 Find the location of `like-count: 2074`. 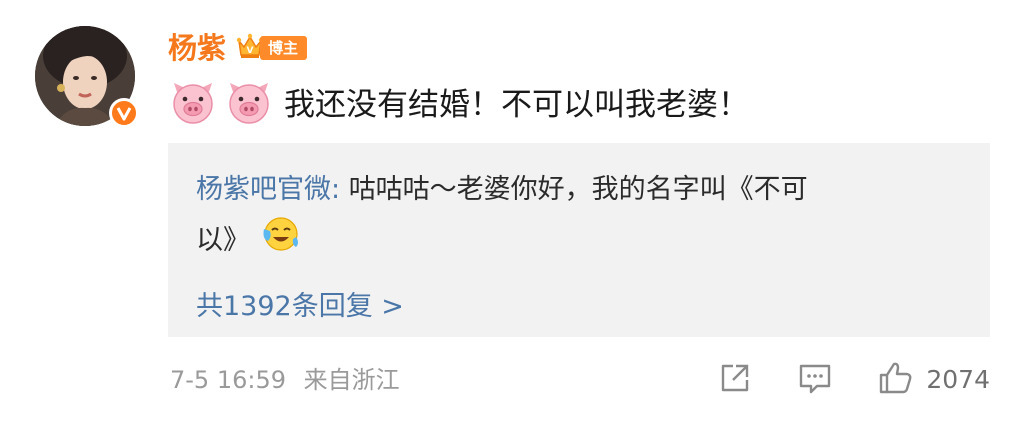

like-count: 2074 is located at coordinates (958, 379).